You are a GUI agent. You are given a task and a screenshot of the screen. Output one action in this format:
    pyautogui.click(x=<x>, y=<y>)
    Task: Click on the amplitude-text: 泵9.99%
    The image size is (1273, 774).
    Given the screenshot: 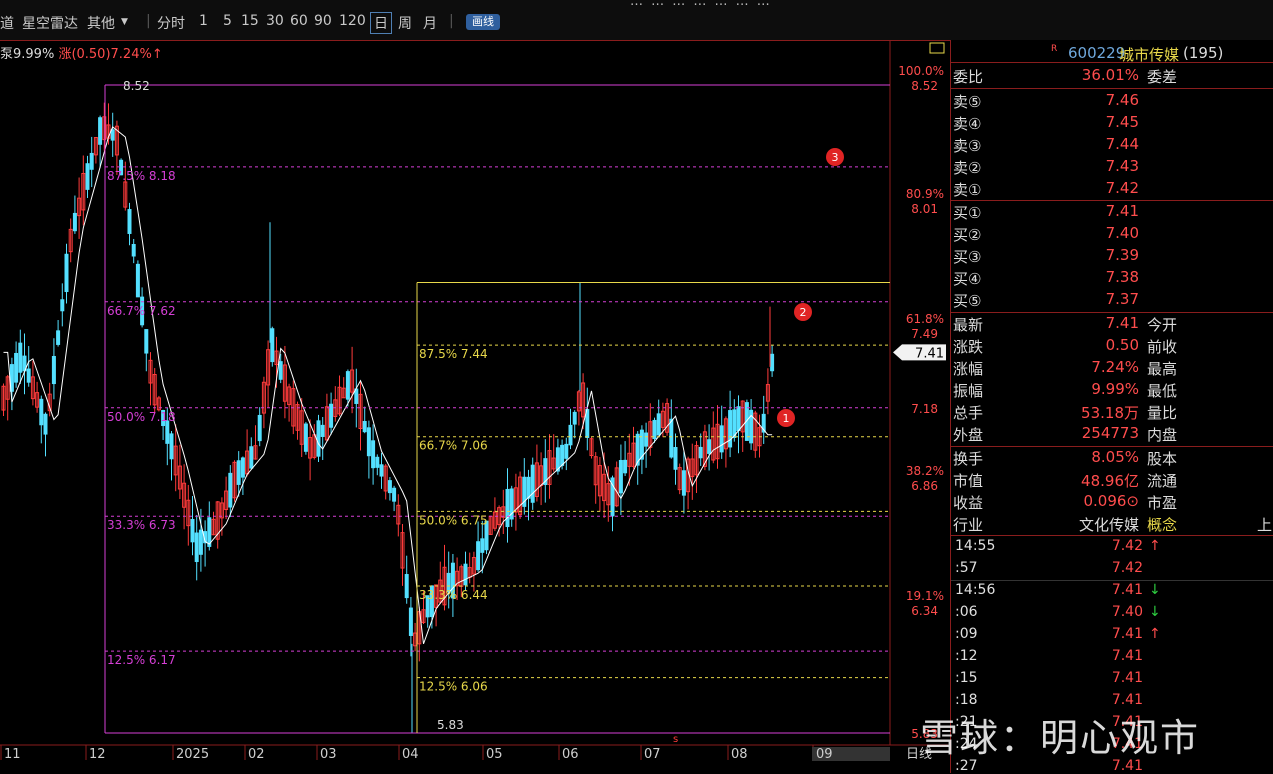 What is the action you would take?
    pyautogui.click(x=29, y=54)
    